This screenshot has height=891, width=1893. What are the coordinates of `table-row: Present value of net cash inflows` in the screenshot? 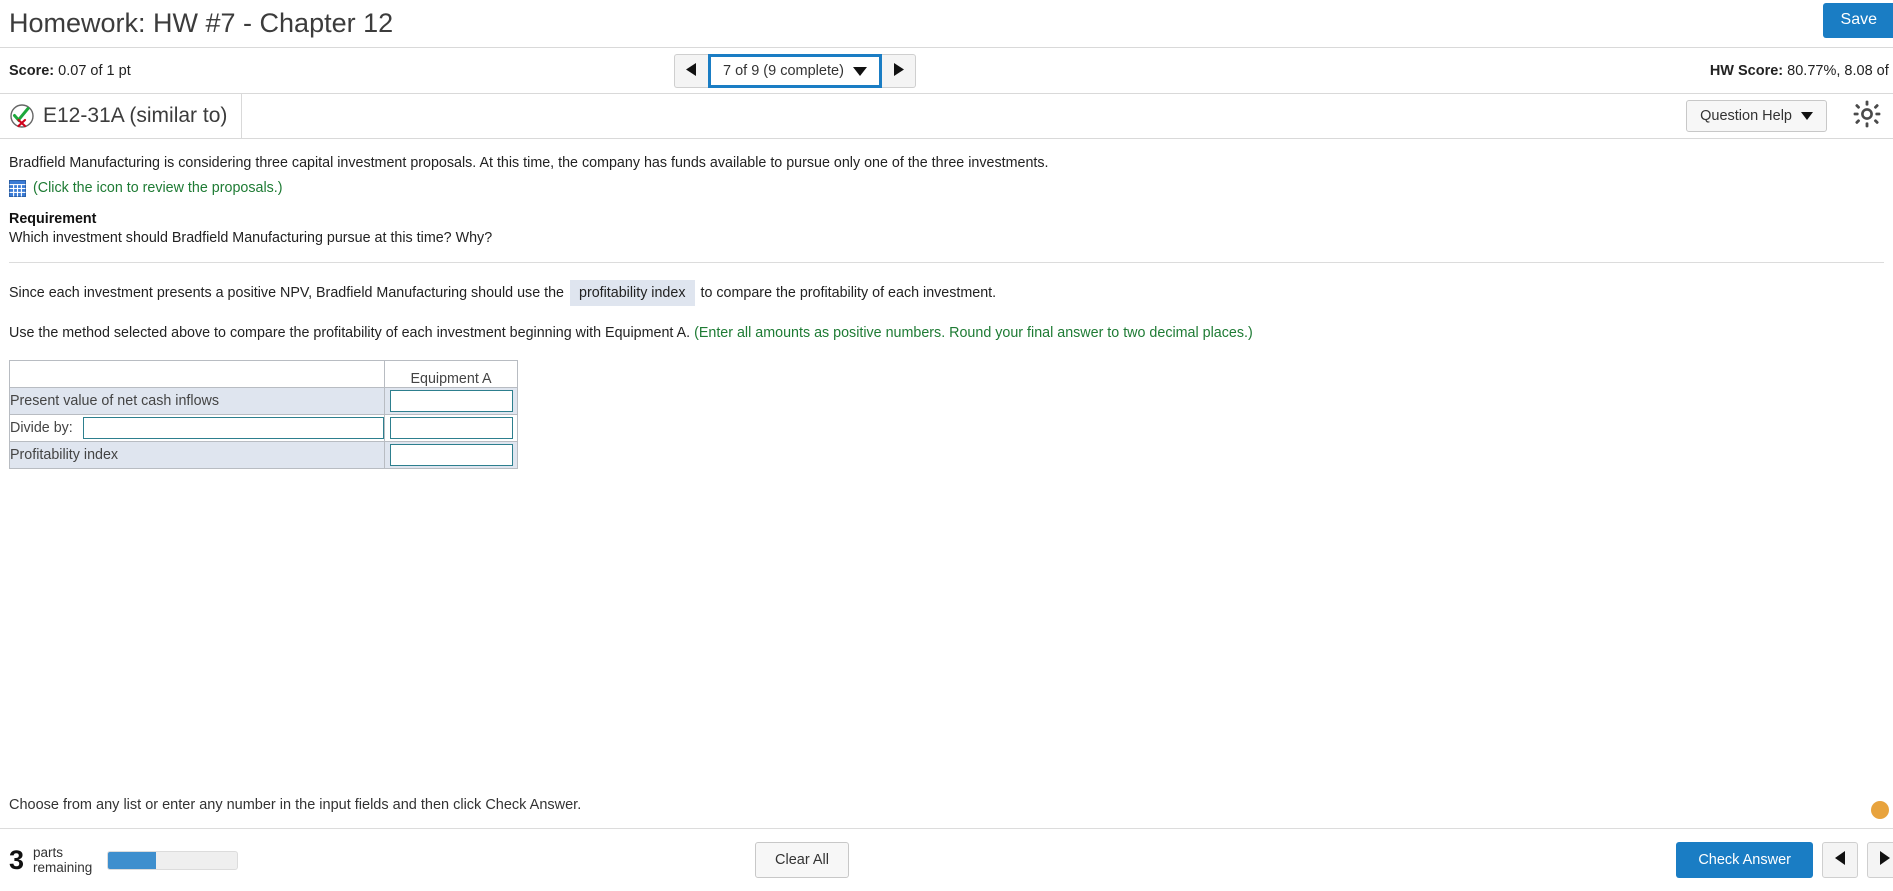 It's located at (263, 400).